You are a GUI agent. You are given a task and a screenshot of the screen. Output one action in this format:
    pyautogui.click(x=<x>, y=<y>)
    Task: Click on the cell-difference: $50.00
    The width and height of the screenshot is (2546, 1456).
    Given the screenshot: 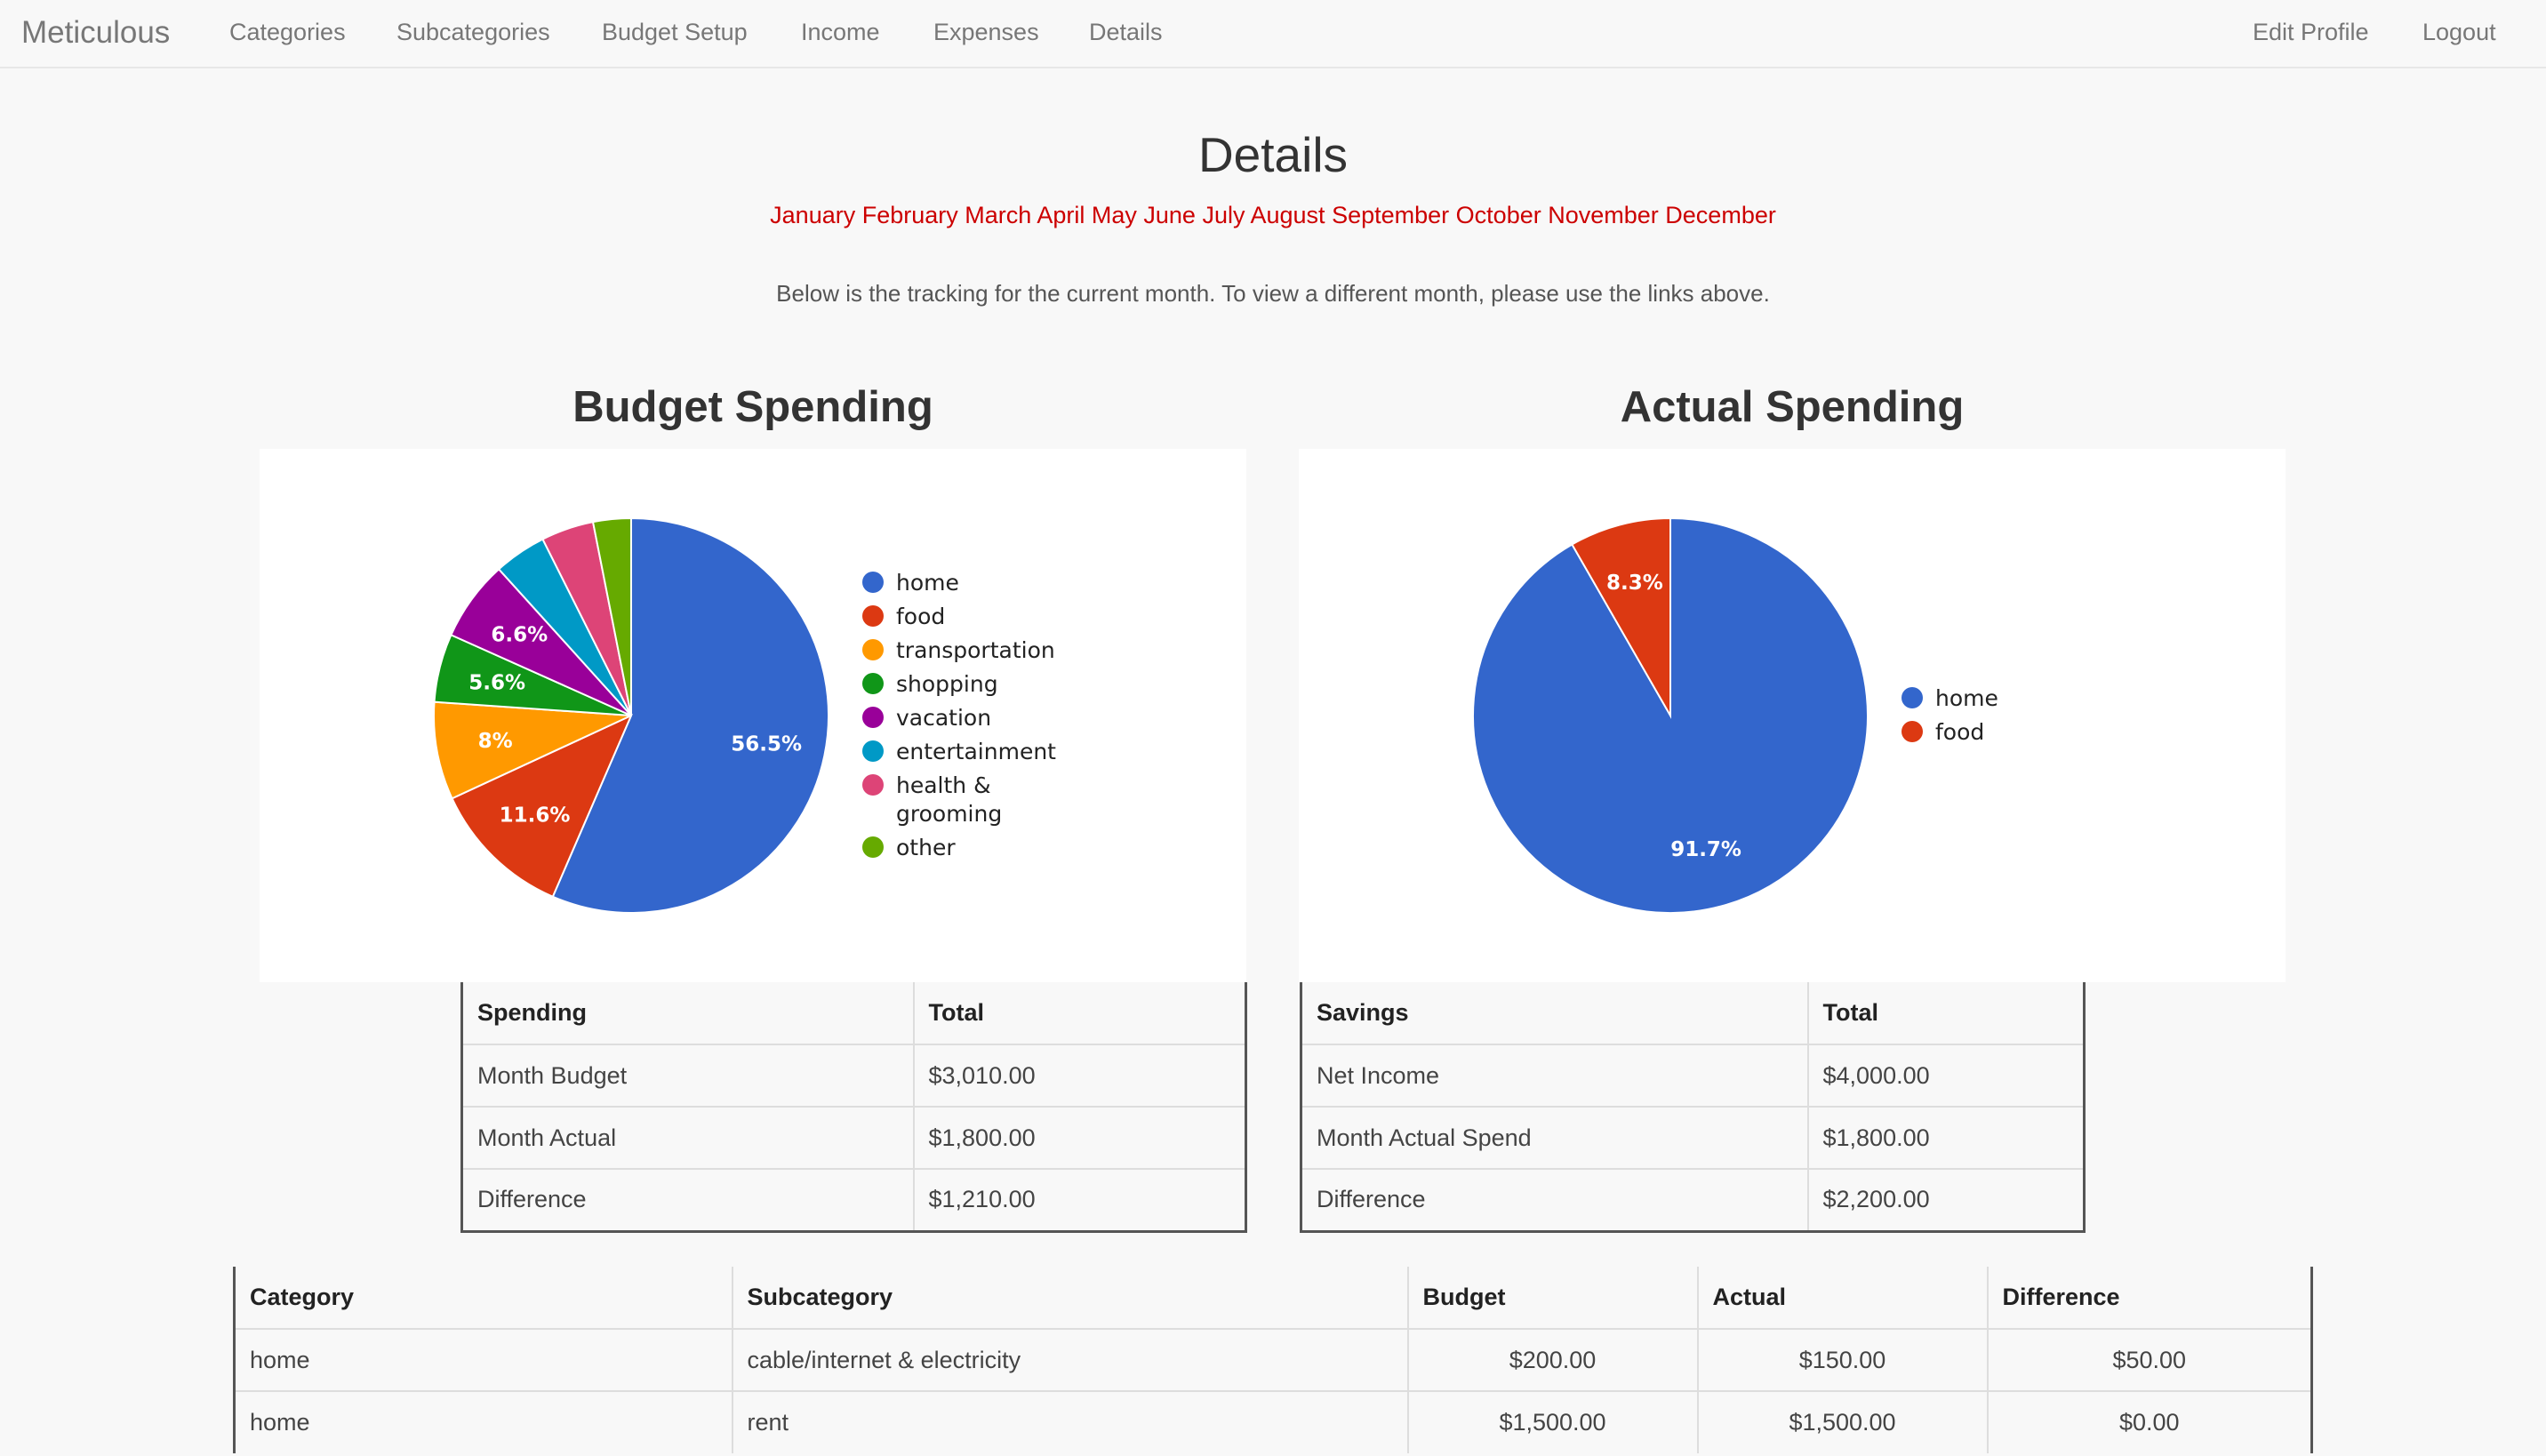 What is the action you would take?
    pyautogui.click(x=2149, y=1359)
    